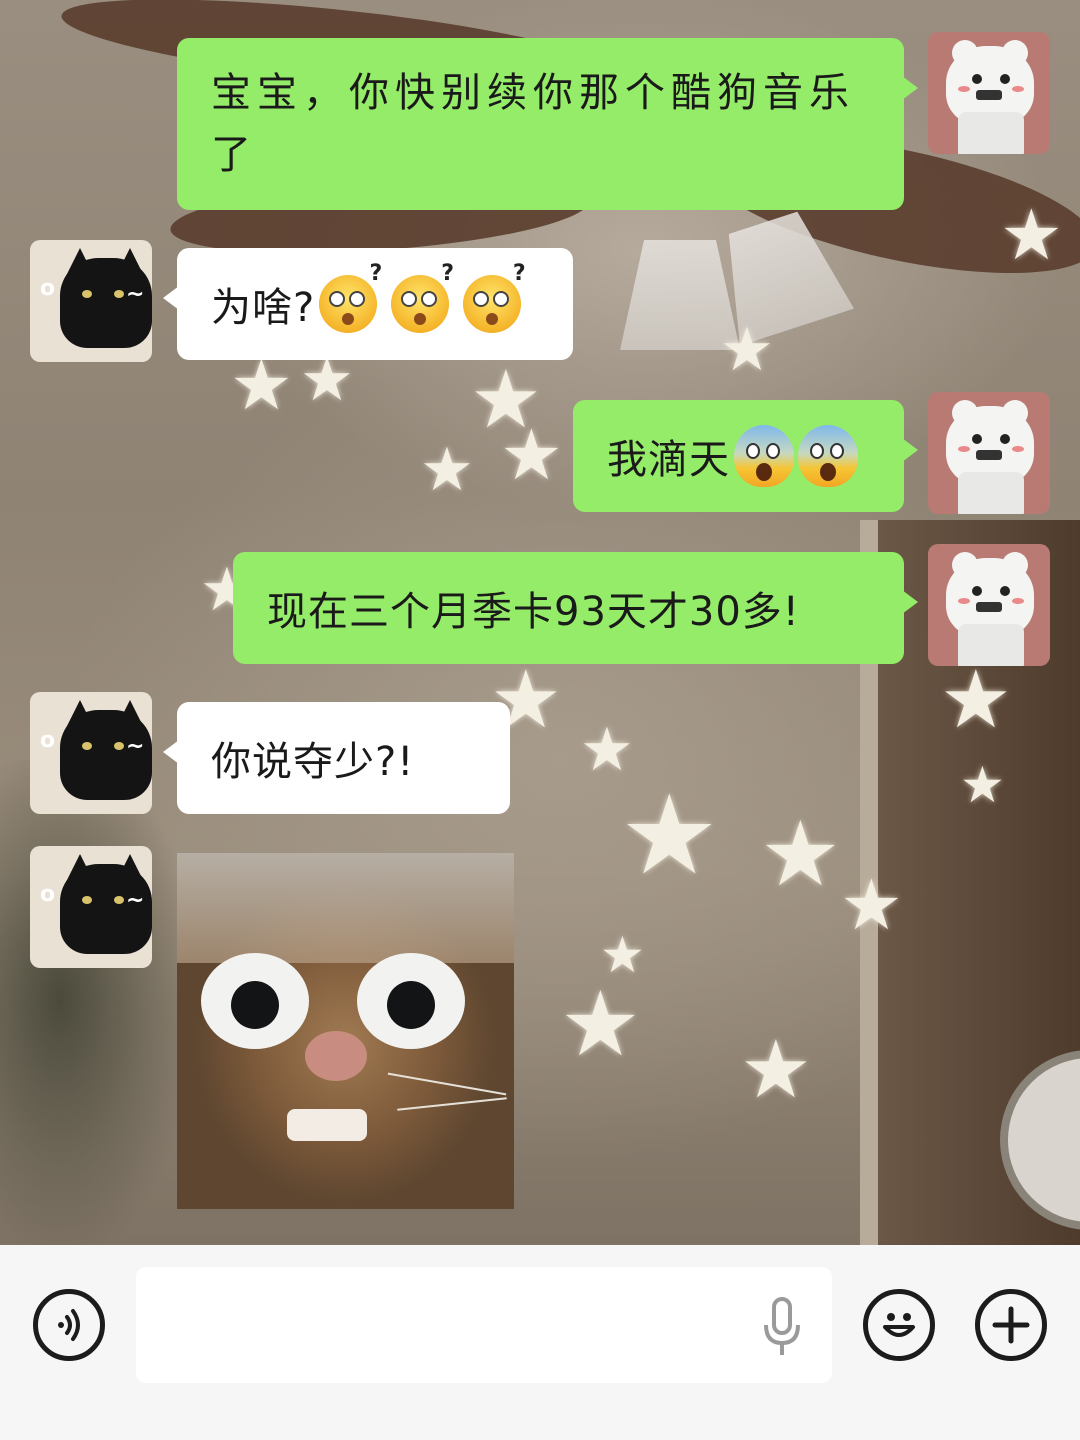 The height and width of the screenshot is (1440, 1080). Describe the element at coordinates (345, 1031) in the screenshot. I see `wide-eyed-cat-sticker` at that location.